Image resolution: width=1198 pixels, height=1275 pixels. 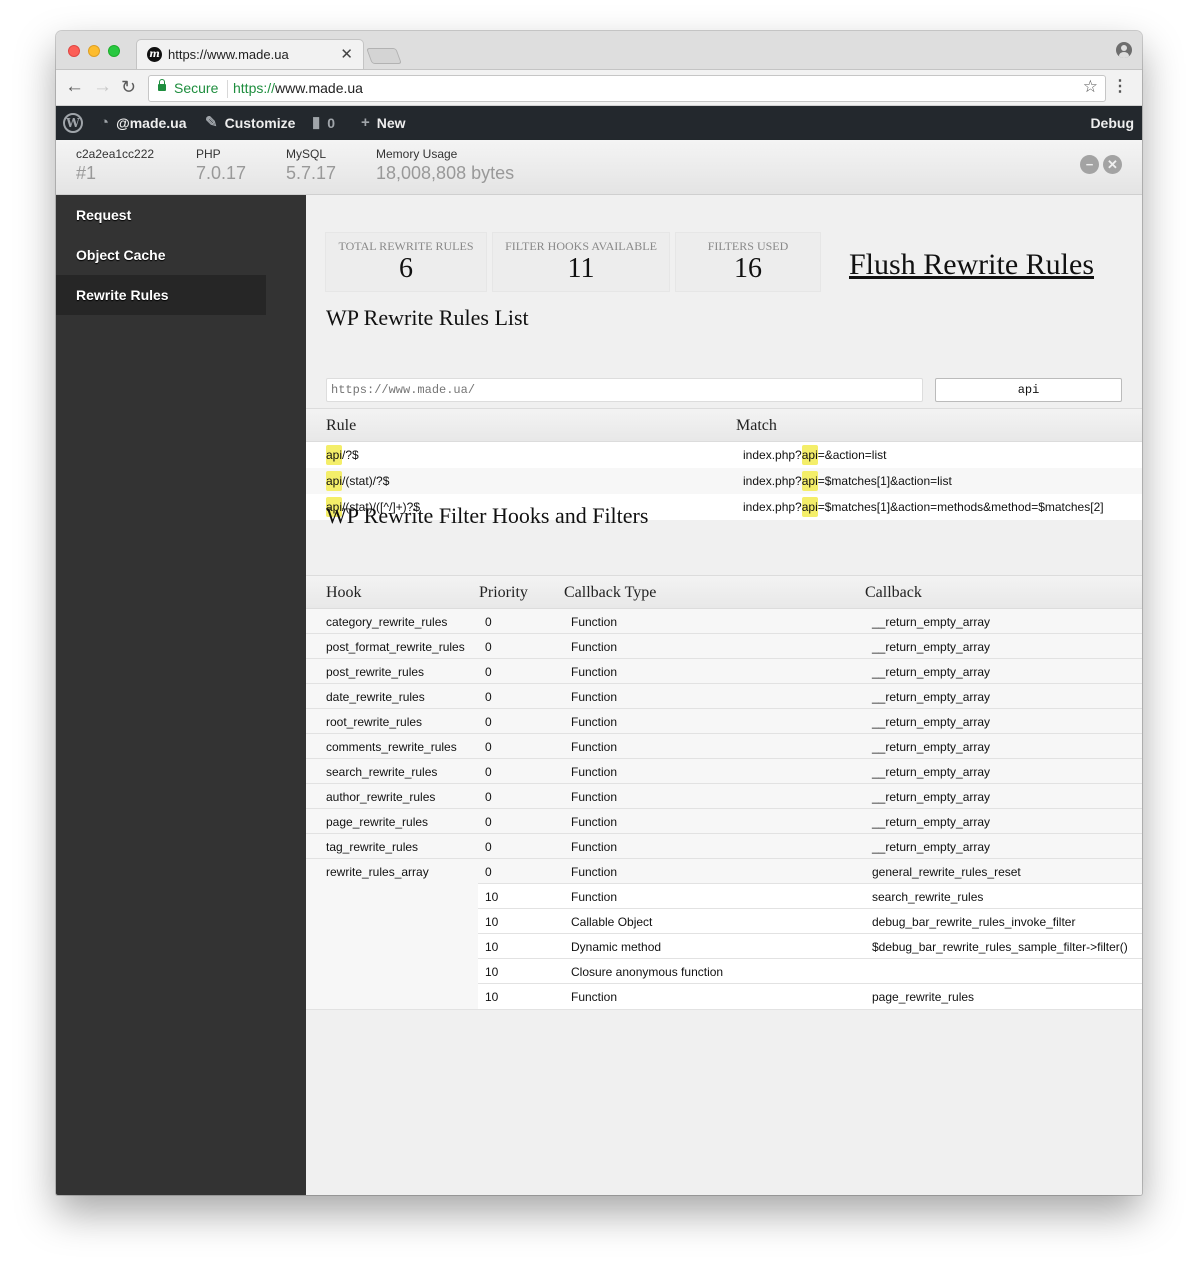 What do you see at coordinates (748, 246) in the screenshot?
I see `stat-label: Filters Used` at bounding box center [748, 246].